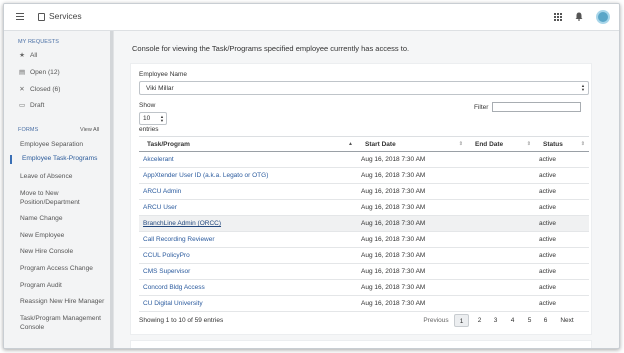 This screenshot has height=353, width=624. I want to click on pagination-page-4: 4, so click(512, 320).